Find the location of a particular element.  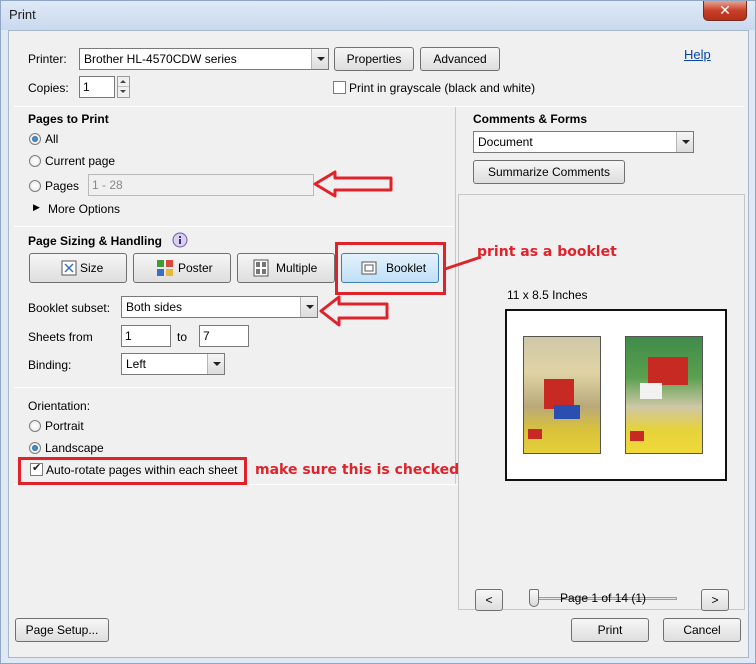

print-button: Print is located at coordinates (610, 630).